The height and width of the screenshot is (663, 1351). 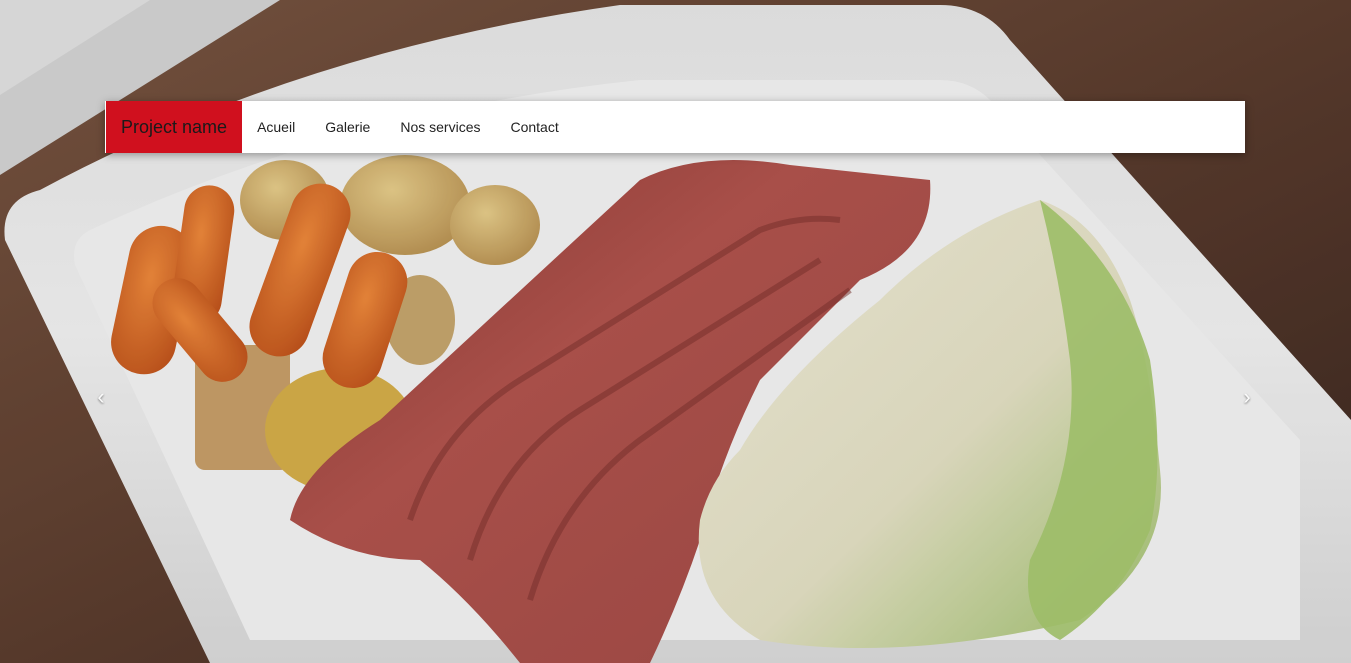 I want to click on carousel-prev-button: ‹, so click(x=101, y=397).